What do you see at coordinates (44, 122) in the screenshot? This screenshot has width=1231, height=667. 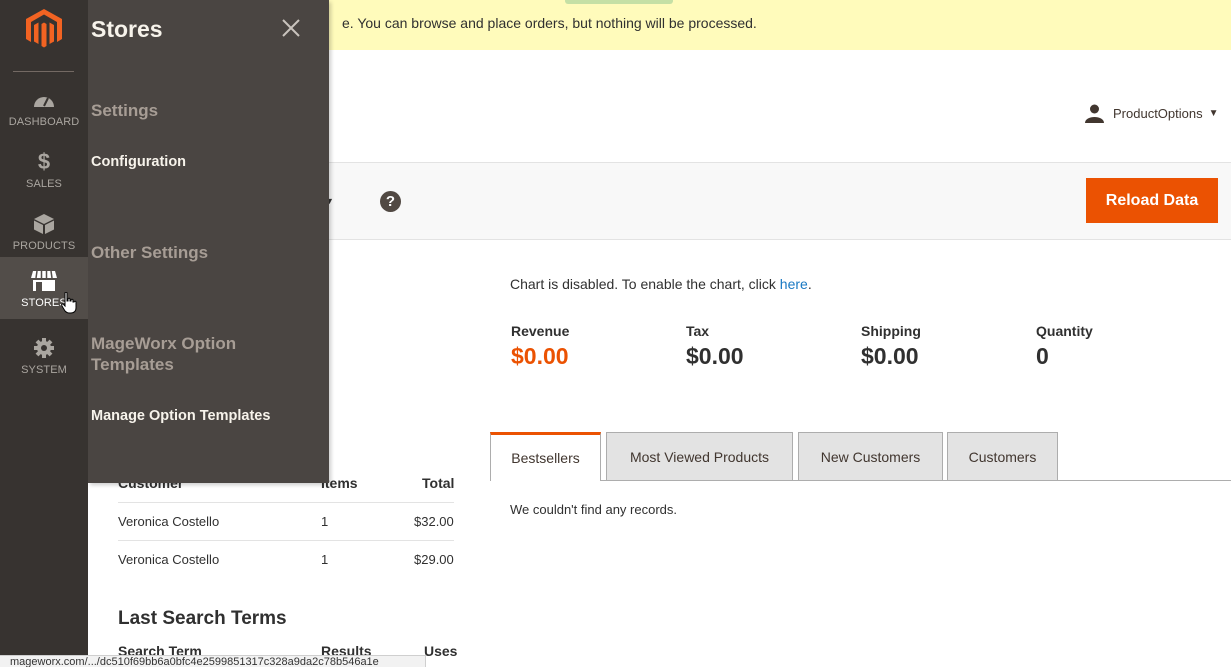 I see `nav-label: DASHBOARD` at bounding box center [44, 122].